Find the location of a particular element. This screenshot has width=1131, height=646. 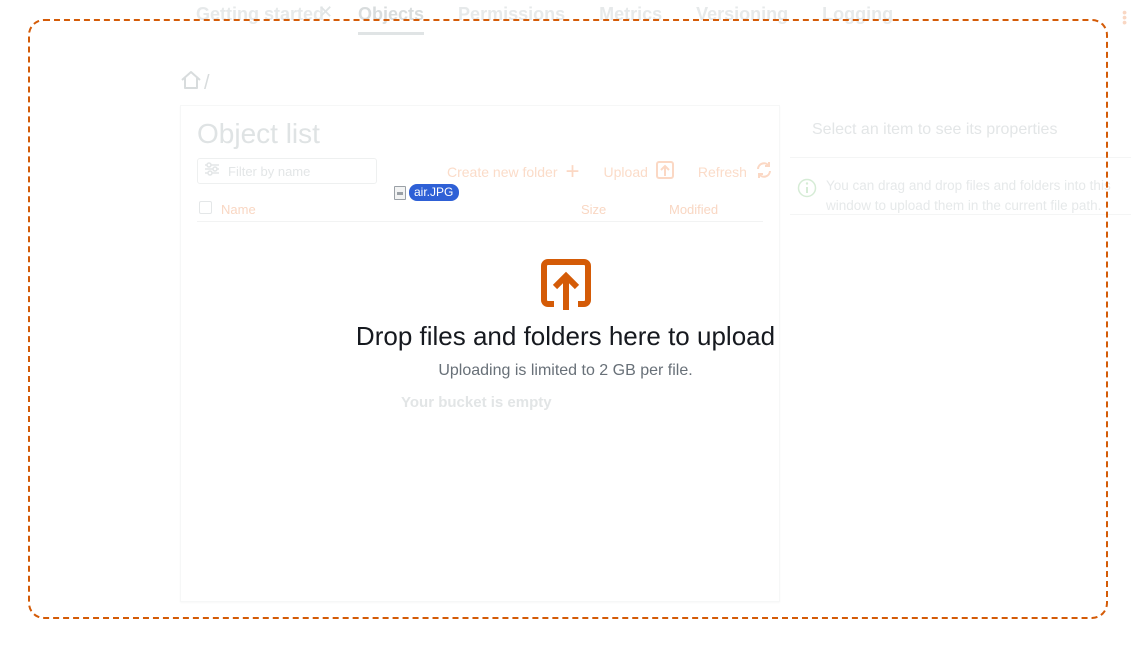

upload-large-icon is located at coordinates (566, 287).